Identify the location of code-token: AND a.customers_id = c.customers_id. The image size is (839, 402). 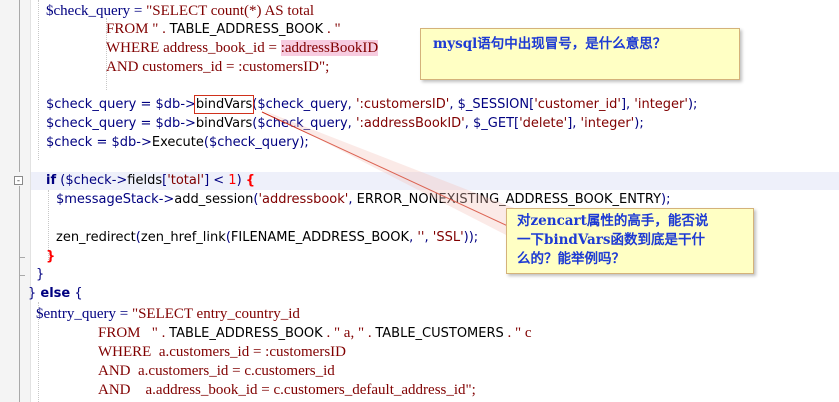
(216, 371).